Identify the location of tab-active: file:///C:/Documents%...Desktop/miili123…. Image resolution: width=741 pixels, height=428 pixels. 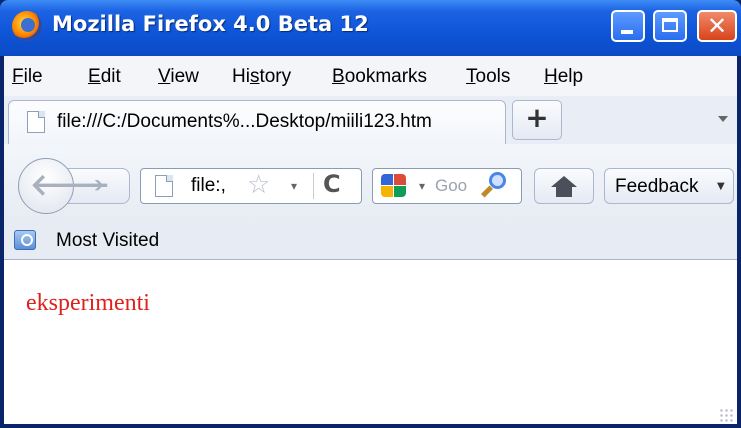
(257, 122).